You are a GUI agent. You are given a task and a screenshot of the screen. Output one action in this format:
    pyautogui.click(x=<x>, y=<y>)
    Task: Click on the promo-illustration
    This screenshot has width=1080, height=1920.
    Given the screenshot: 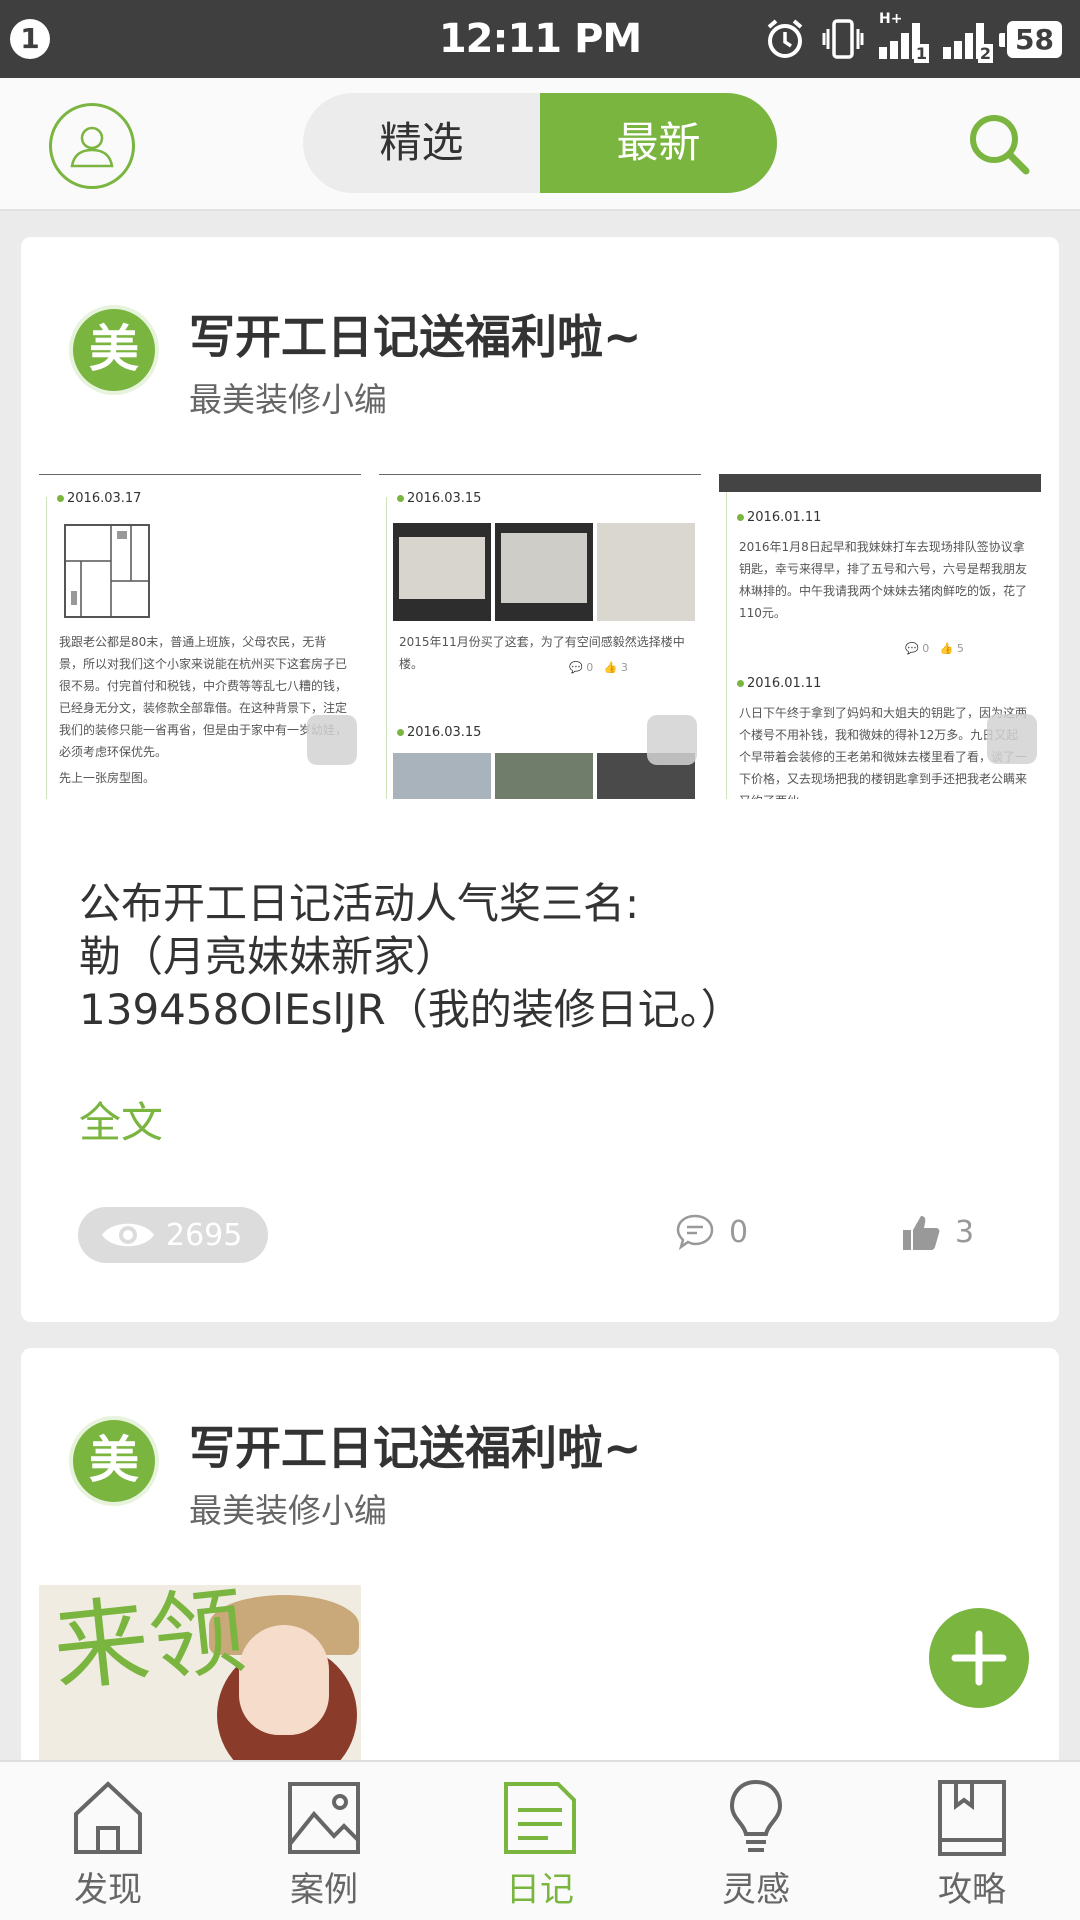 What is the action you would take?
    pyautogui.click(x=284, y=1680)
    